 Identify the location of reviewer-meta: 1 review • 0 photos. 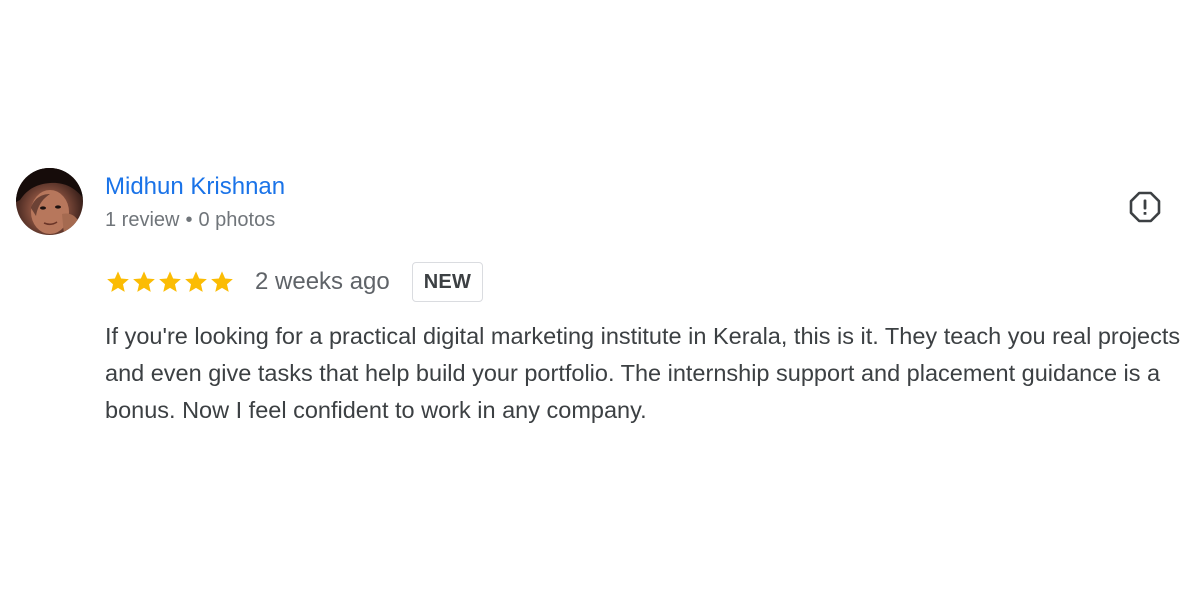
(190, 220).